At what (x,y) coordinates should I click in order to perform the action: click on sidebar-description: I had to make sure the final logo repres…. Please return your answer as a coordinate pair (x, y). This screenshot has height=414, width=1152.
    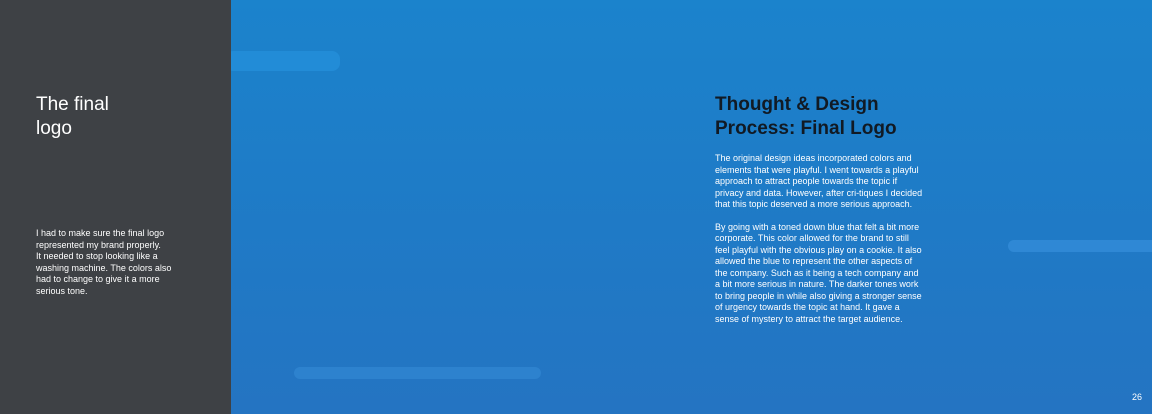
    Looking at the image, I should click on (104, 262).